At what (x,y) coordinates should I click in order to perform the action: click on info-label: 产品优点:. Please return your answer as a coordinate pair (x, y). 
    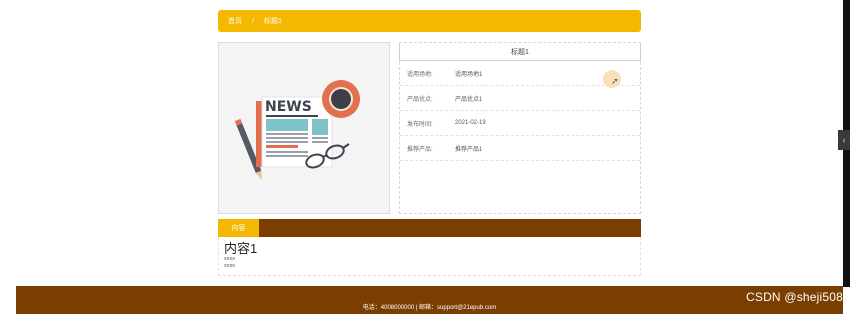
    Looking at the image, I should click on (420, 99).